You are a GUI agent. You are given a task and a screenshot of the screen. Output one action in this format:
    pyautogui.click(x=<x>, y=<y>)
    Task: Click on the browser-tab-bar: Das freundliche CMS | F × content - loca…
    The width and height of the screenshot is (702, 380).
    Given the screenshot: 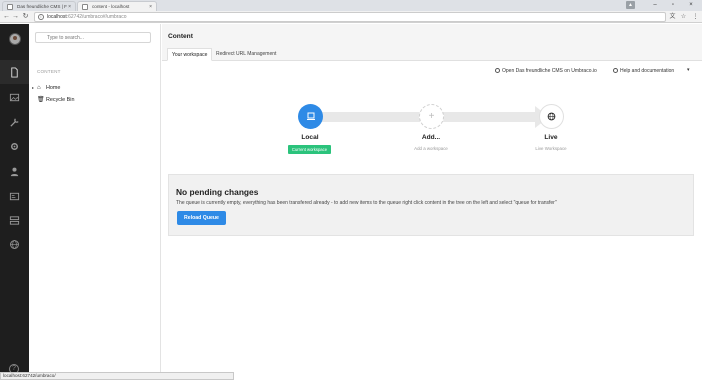 What is the action you would take?
    pyautogui.click(x=351, y=5)
    